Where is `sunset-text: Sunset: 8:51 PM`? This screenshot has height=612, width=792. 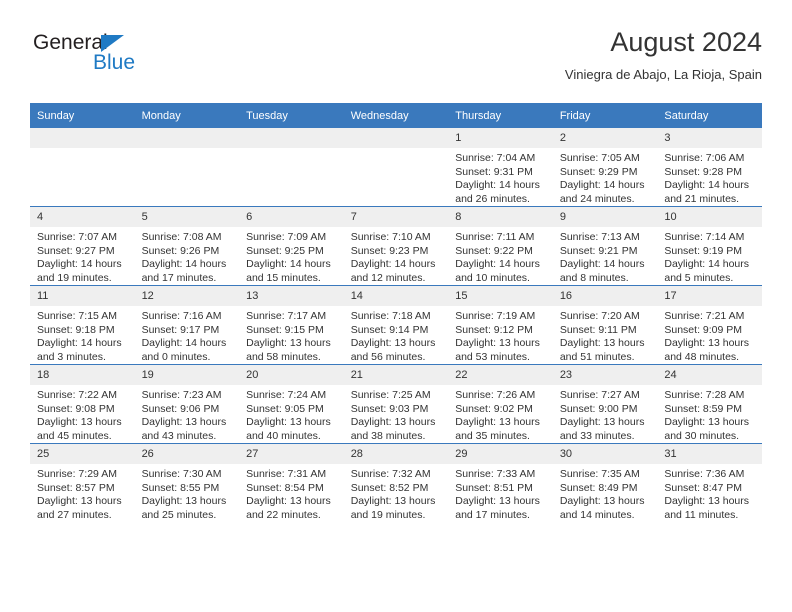 sunset-text: Sunset: 8:51 PM is located at coordinates (494, 487).